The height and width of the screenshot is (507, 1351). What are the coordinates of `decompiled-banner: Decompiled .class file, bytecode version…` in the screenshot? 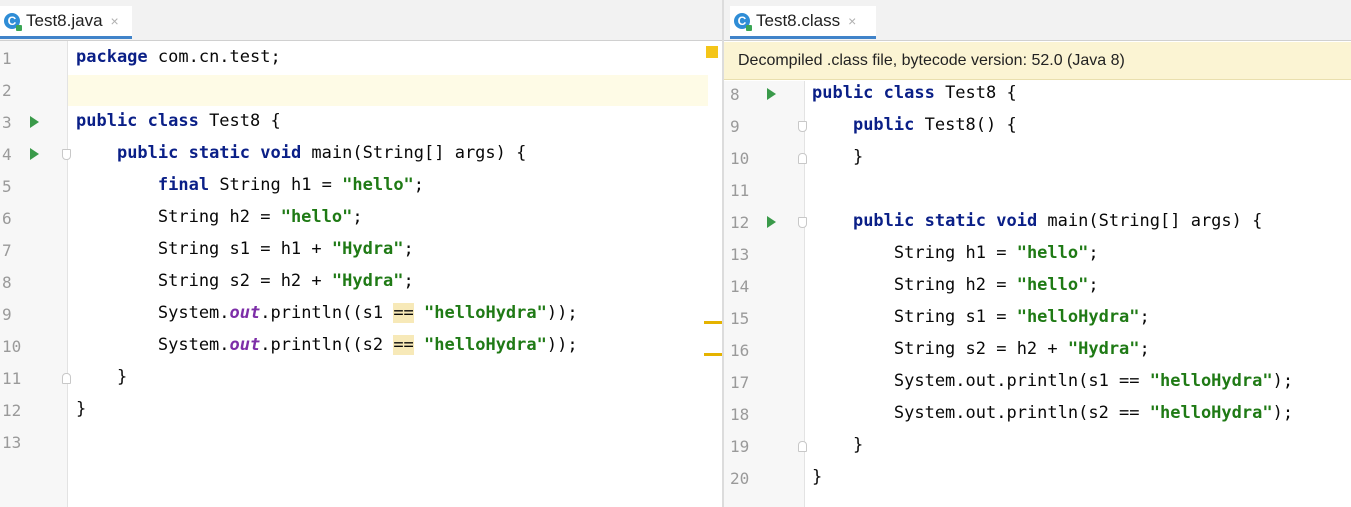 It's located at (1037, 61).